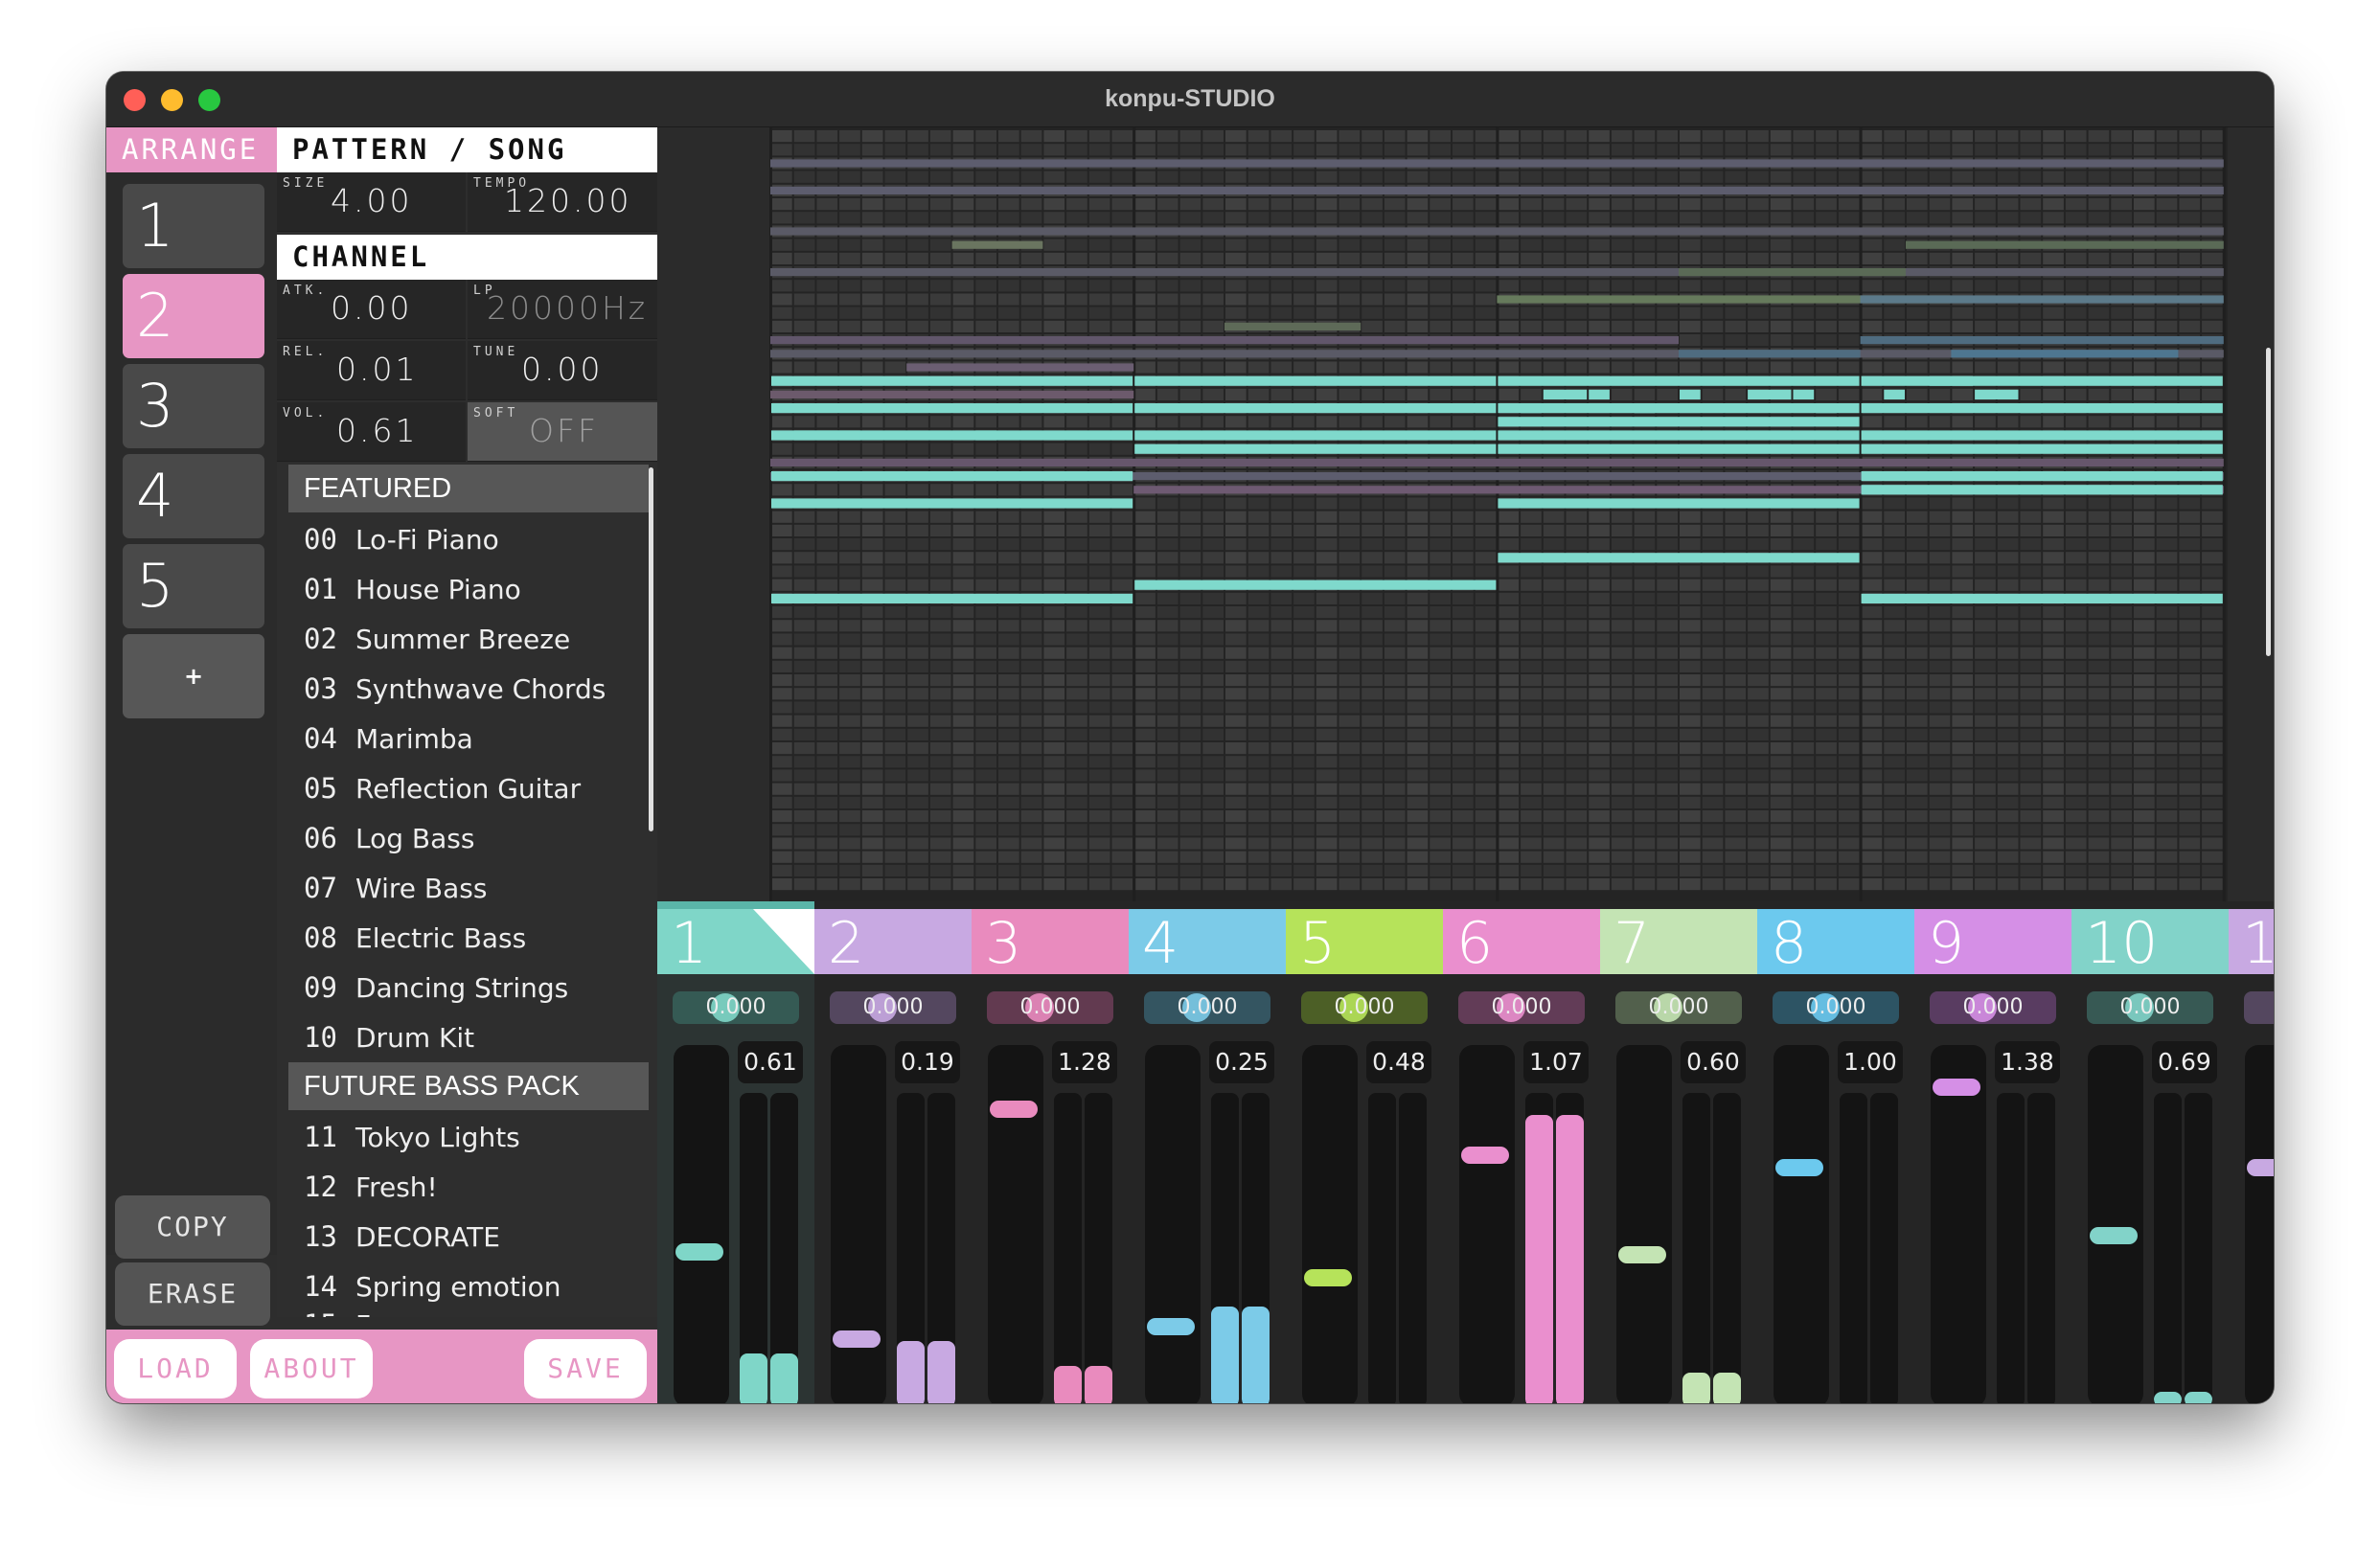  Describe the element at coordinates (194, 496) in the screenshot. I see `arrange-slot-4: 4` at that location.